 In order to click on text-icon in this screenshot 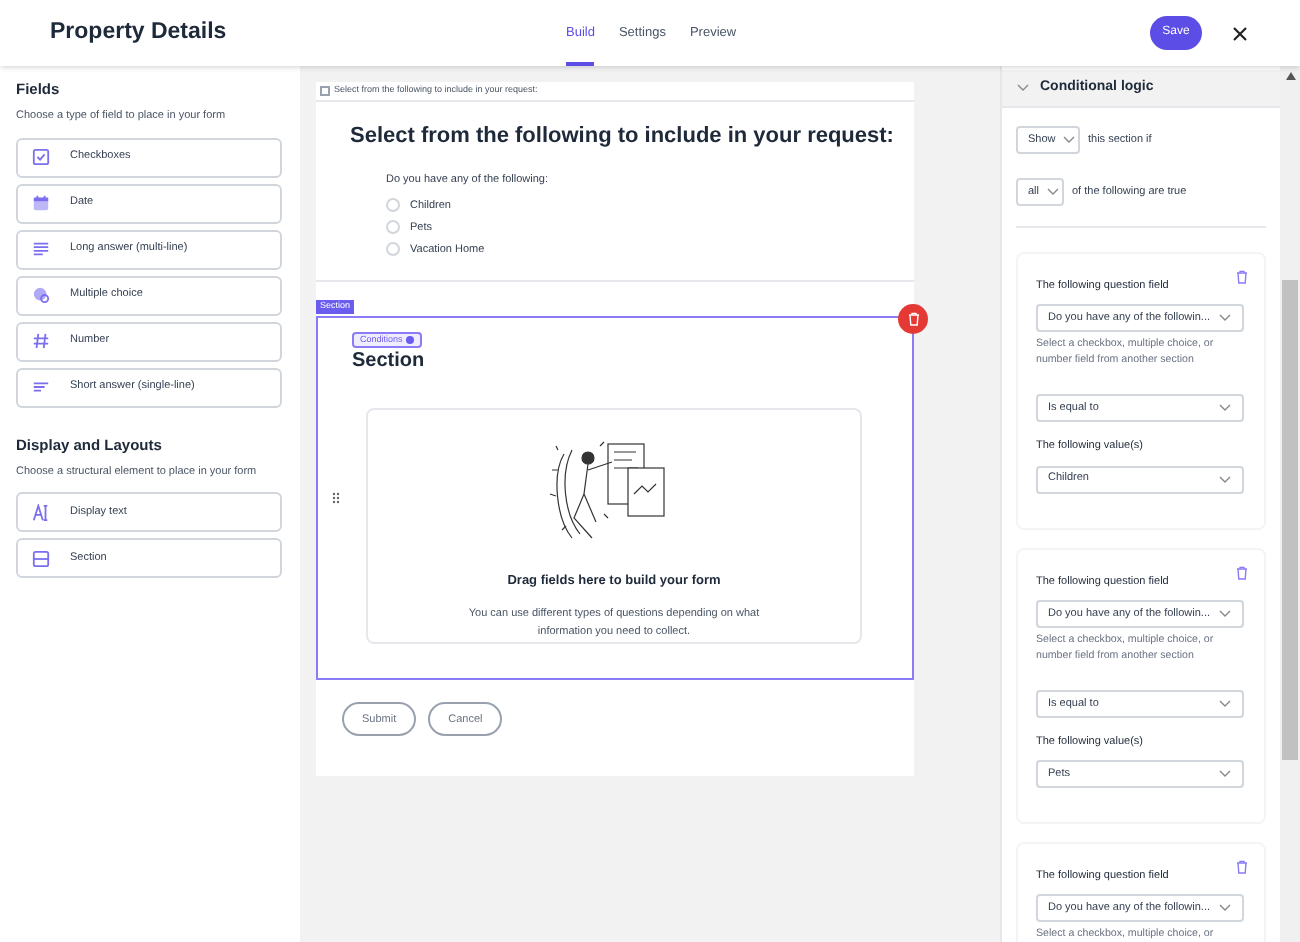, I will do `click(41, 512)`.